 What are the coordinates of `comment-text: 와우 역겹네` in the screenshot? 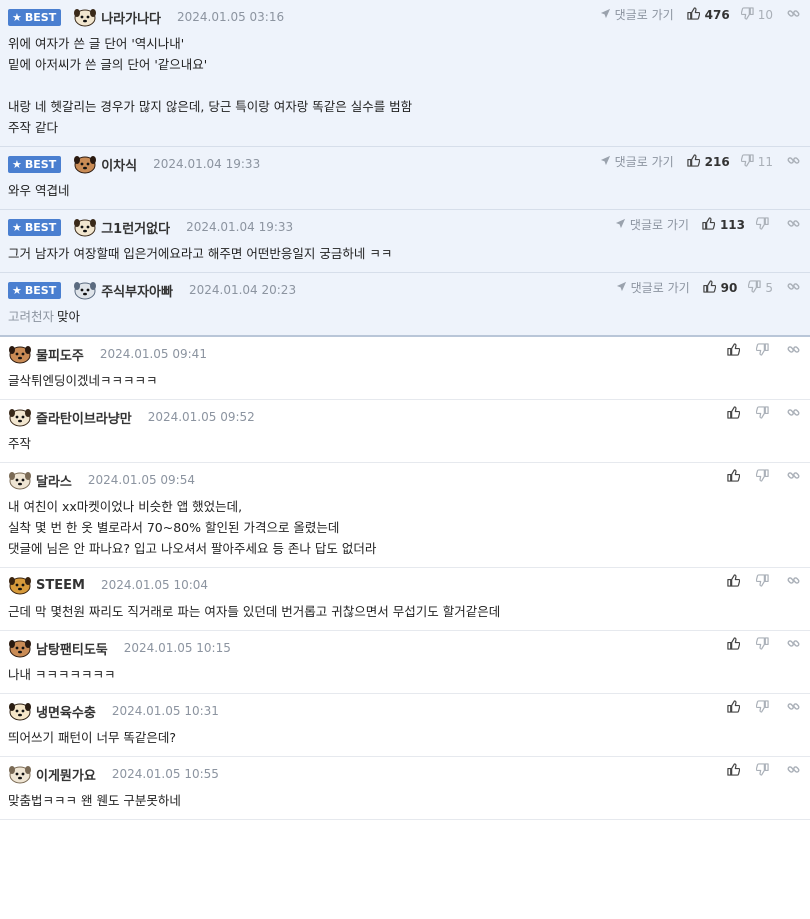 It's located at (39, 190).